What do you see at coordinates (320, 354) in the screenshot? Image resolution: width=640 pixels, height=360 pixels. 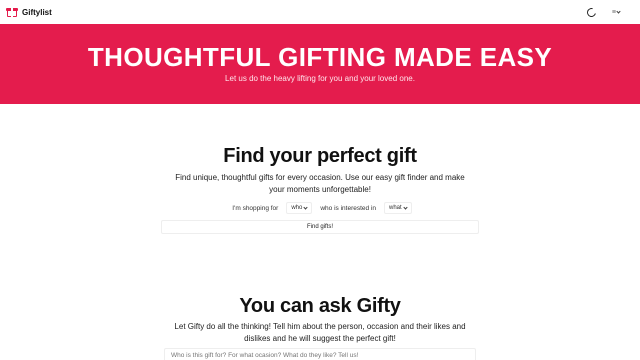 I see `ask-gifty-input` at bounding box center [320, 354].